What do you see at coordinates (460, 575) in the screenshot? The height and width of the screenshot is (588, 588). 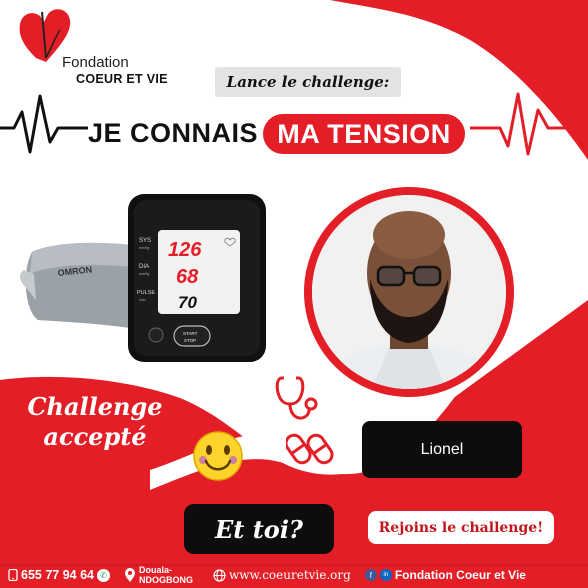 I see `social-handle: Fondation Coeur et Vie` at bounding box center [460, 575].